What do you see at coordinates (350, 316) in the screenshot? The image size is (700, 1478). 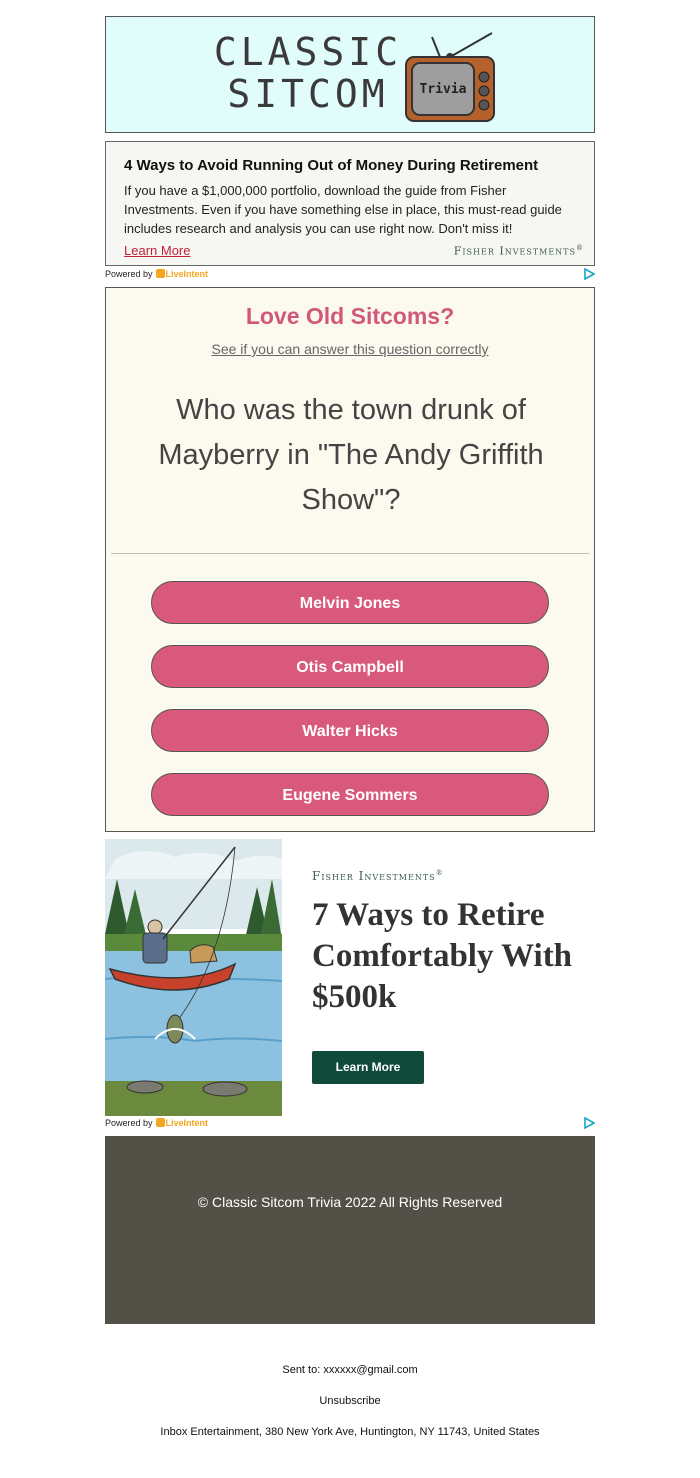 I see `quiz-title: Love Old Sitcoms?` at bounding box center [350, 316].